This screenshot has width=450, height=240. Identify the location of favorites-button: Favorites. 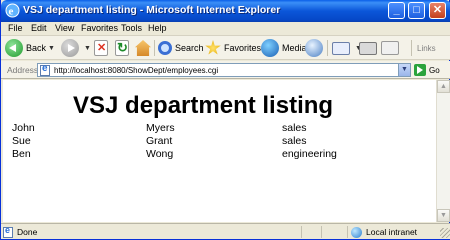
(233, 48).